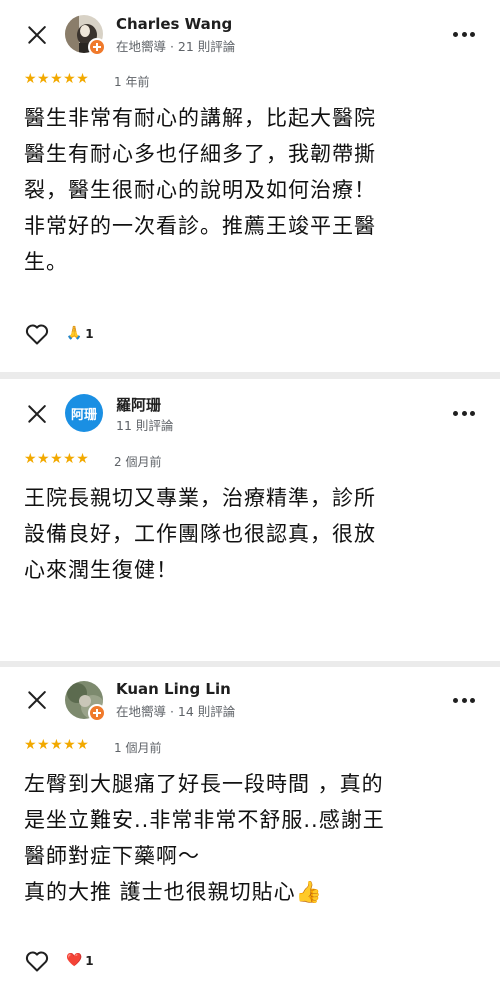 The width and height of the screenshot is (500, 990). What do you see at coordinates (132, 82) in the screenshot?
I see `review-time: 1 年前` at bounding box center [132, 82].